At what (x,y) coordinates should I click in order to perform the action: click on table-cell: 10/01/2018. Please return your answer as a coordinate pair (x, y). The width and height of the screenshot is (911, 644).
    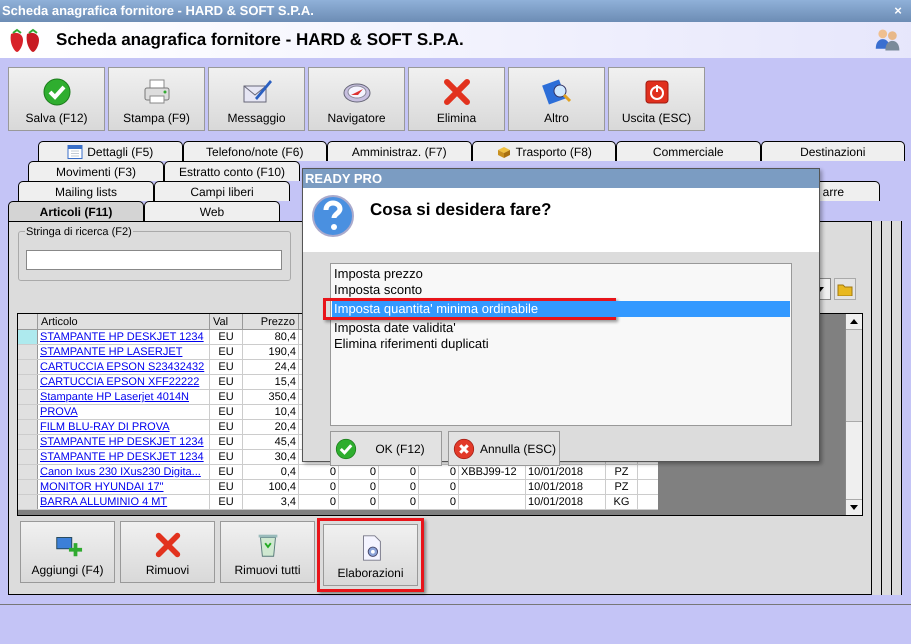
    Looking at the image, I should click on (566, 502).